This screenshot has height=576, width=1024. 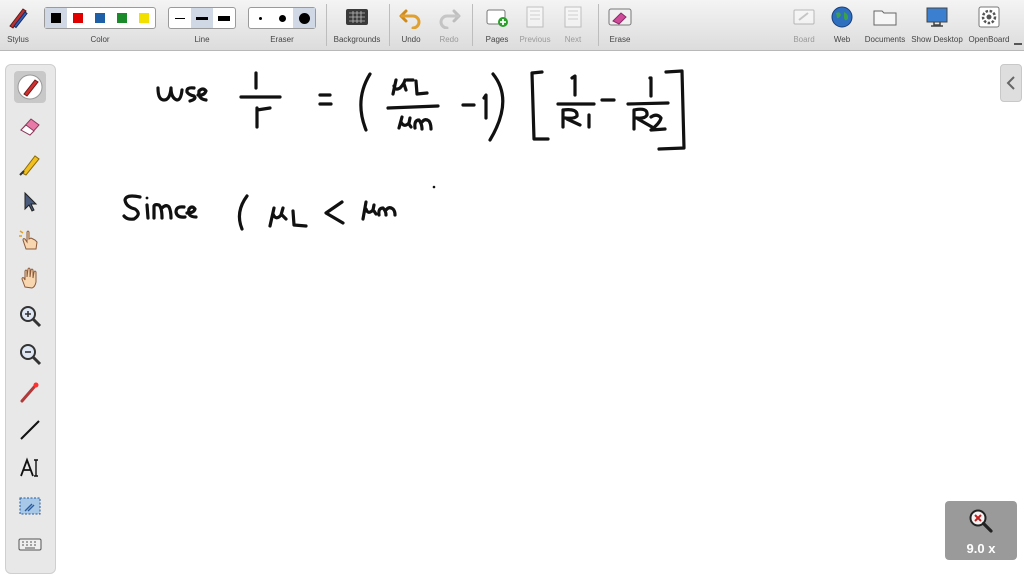 I want to click on capture-tool, so click(x=30, y=506).